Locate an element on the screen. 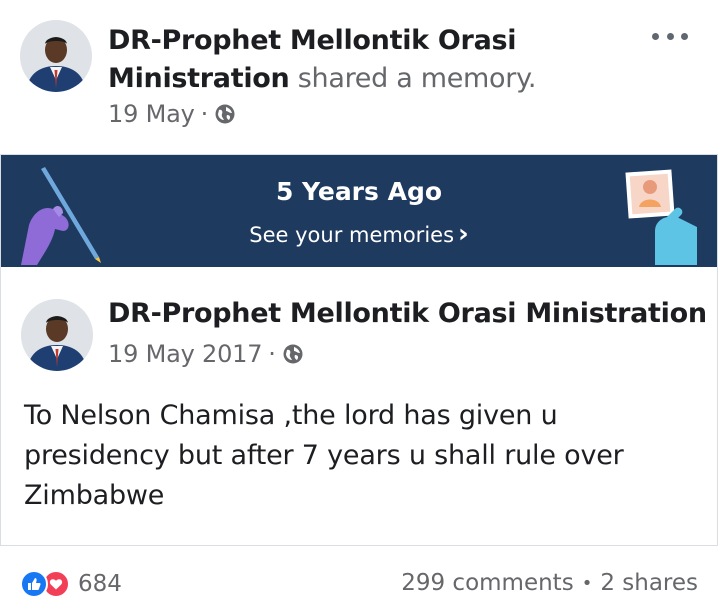  engagement-stats: 299 comments • 2 shares is located at coordinates (549, 583).